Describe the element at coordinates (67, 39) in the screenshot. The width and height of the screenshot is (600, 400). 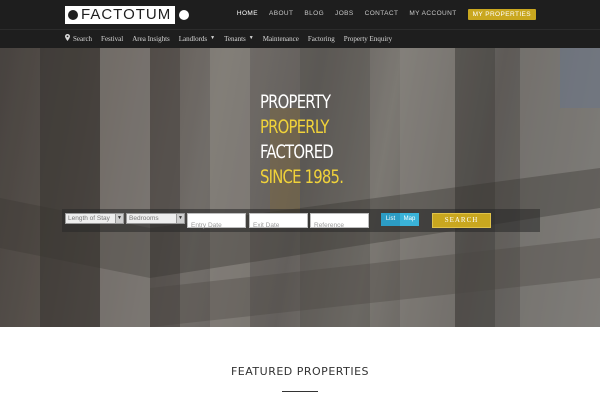
I see `map-pin-icon` at that location.